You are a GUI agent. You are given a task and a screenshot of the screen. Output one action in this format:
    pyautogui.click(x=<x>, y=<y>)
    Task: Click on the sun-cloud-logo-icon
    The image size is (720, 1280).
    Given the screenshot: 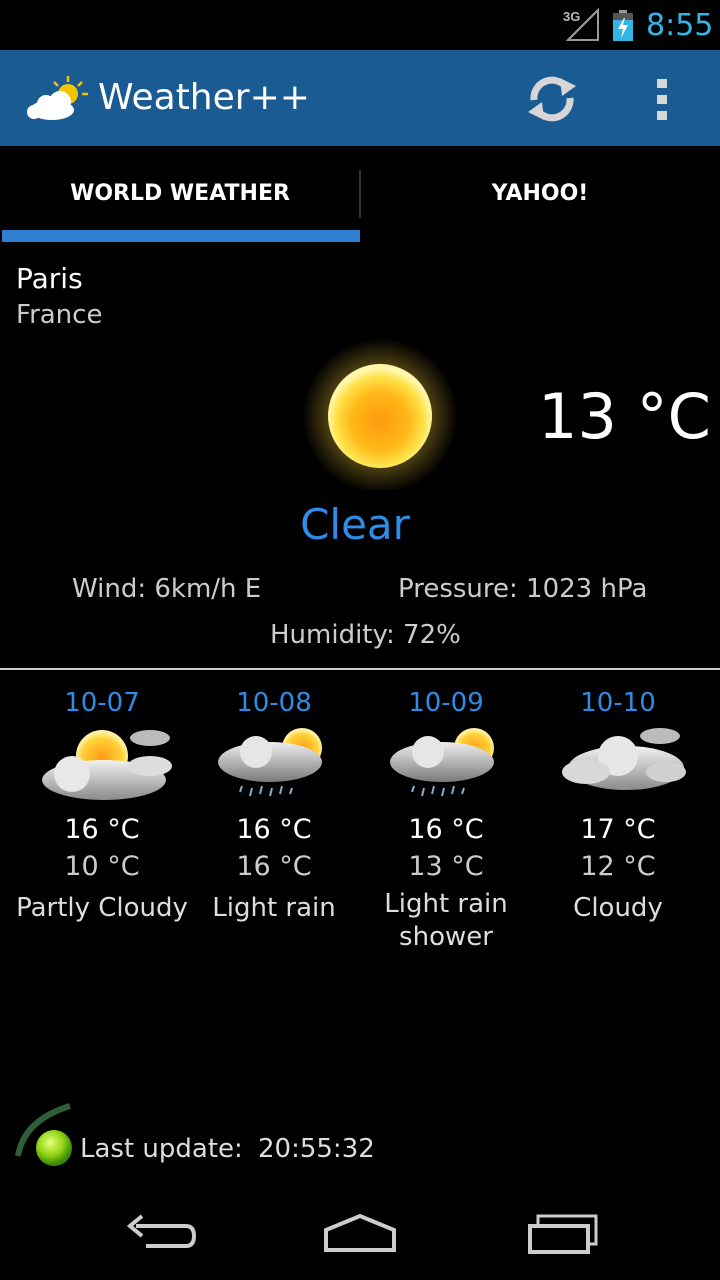 What is the action you would take?
    pyautogui.click(x=58, y=99)
    